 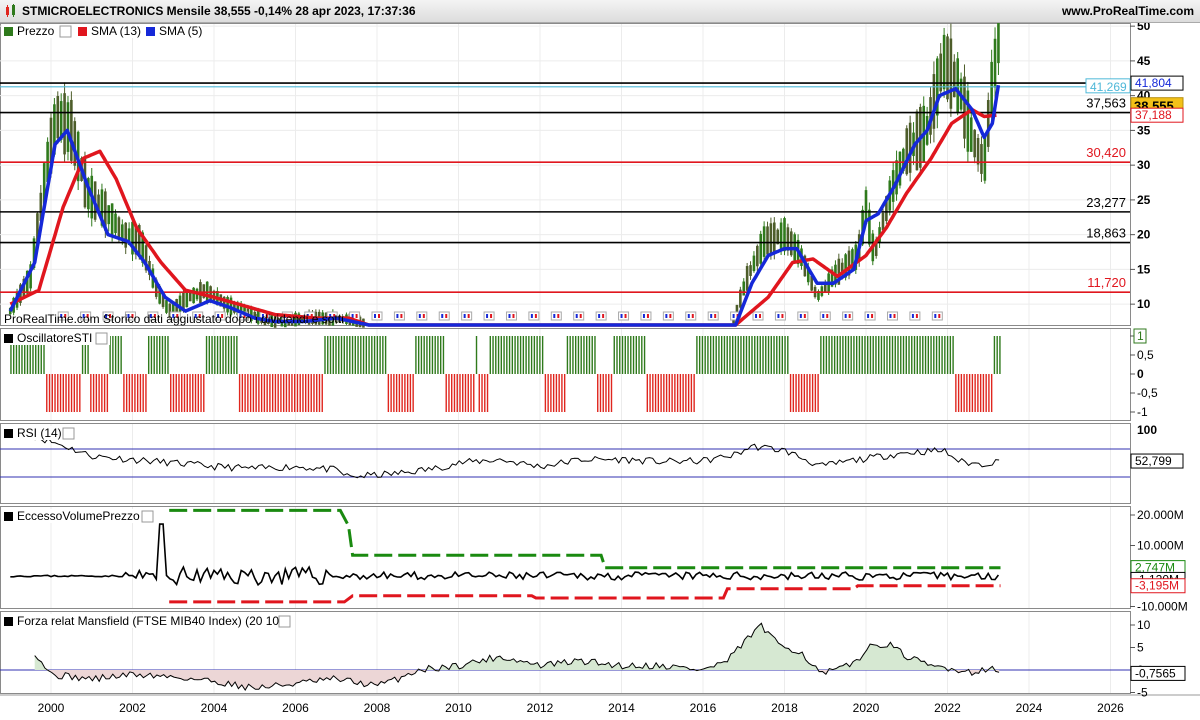 I want to click on x-tick-label: 2022, so click(x=947, y=708).